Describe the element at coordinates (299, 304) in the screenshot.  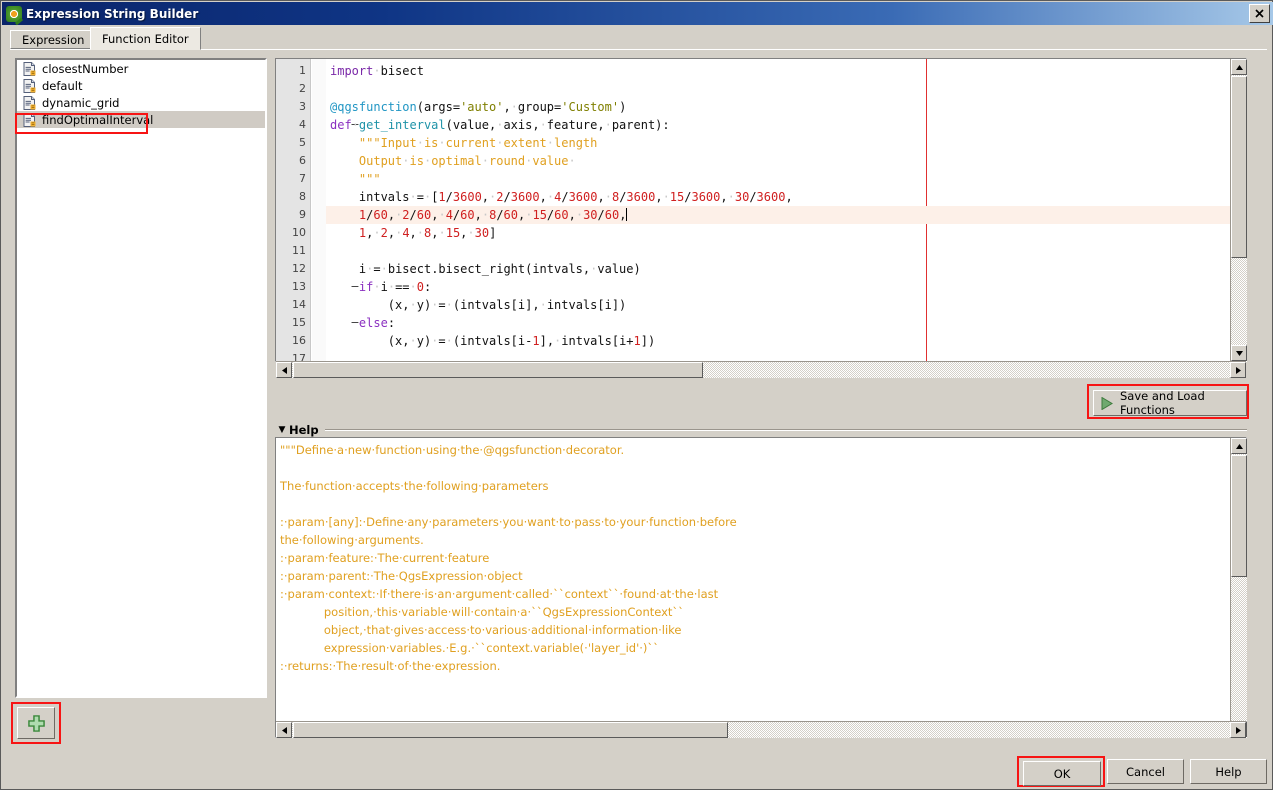
I see `line-number: 14` at that location.